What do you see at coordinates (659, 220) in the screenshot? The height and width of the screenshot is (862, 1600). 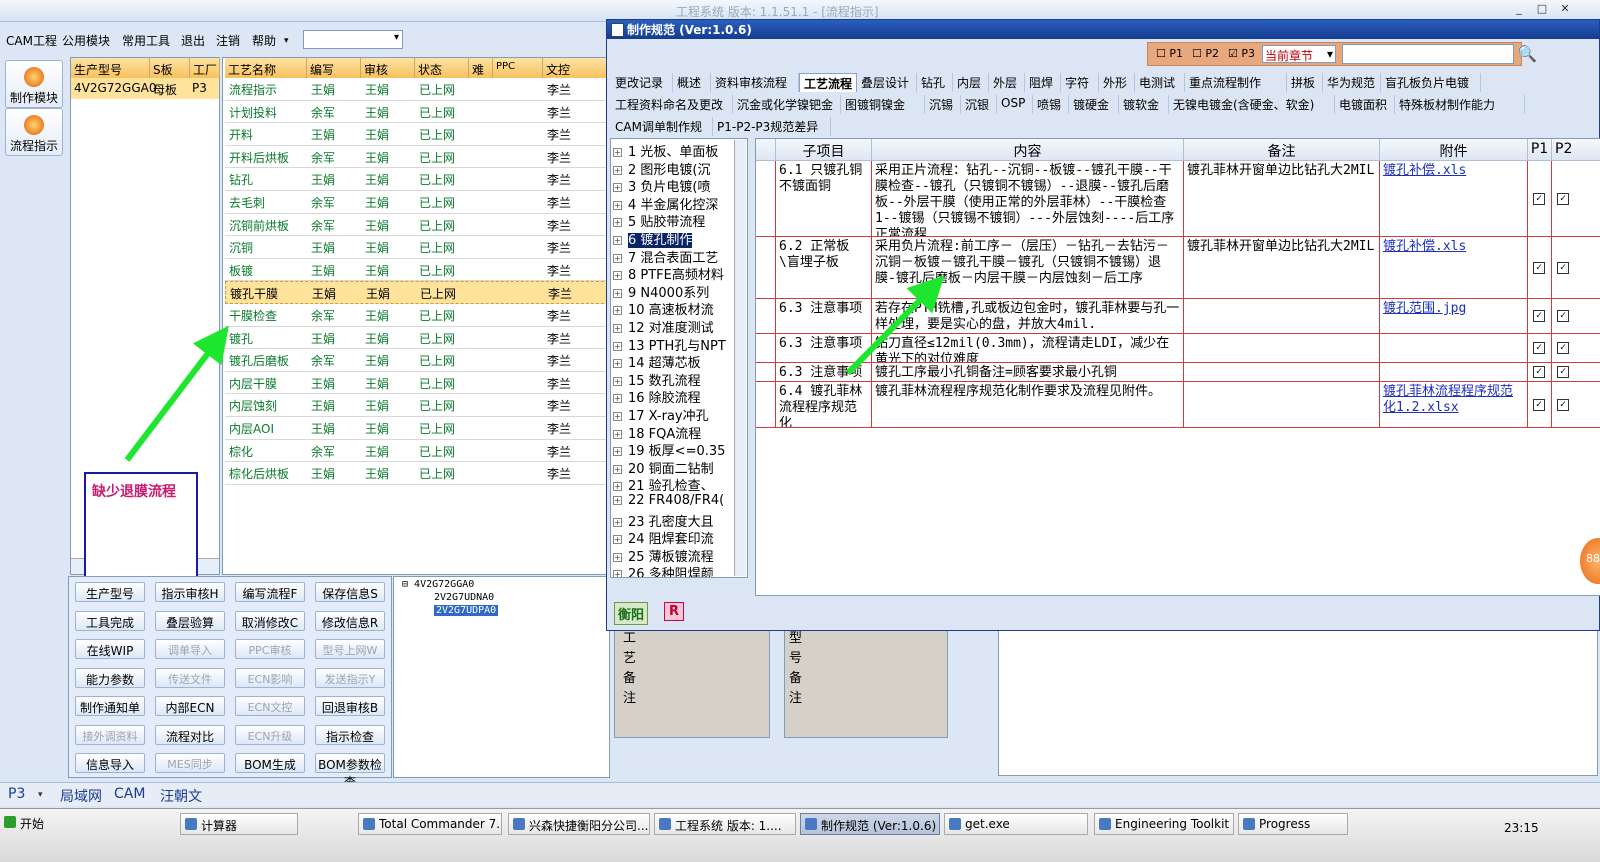 I see `chapter-item: +5 贴胶带流程` at bounding box center [659, 220].